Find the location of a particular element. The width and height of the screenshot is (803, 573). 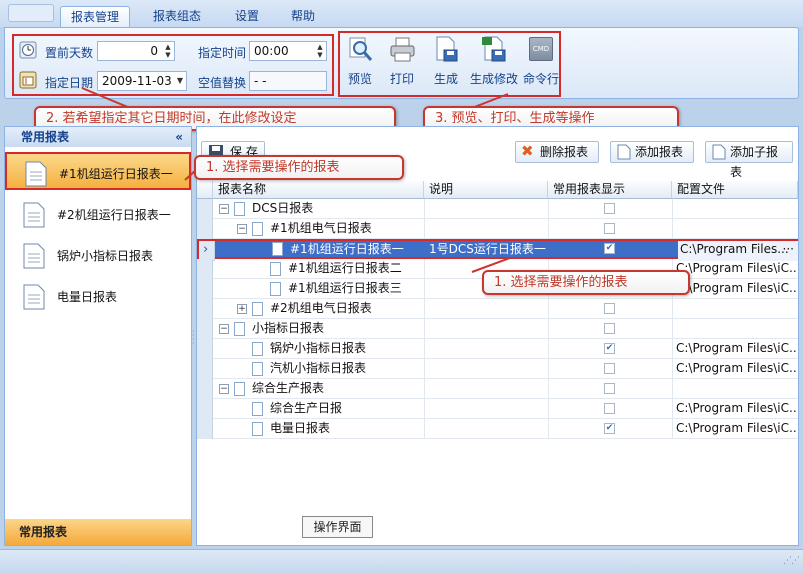

favorite-report-label: #2机组运行日报表一 is located at coordinates (114, 215).